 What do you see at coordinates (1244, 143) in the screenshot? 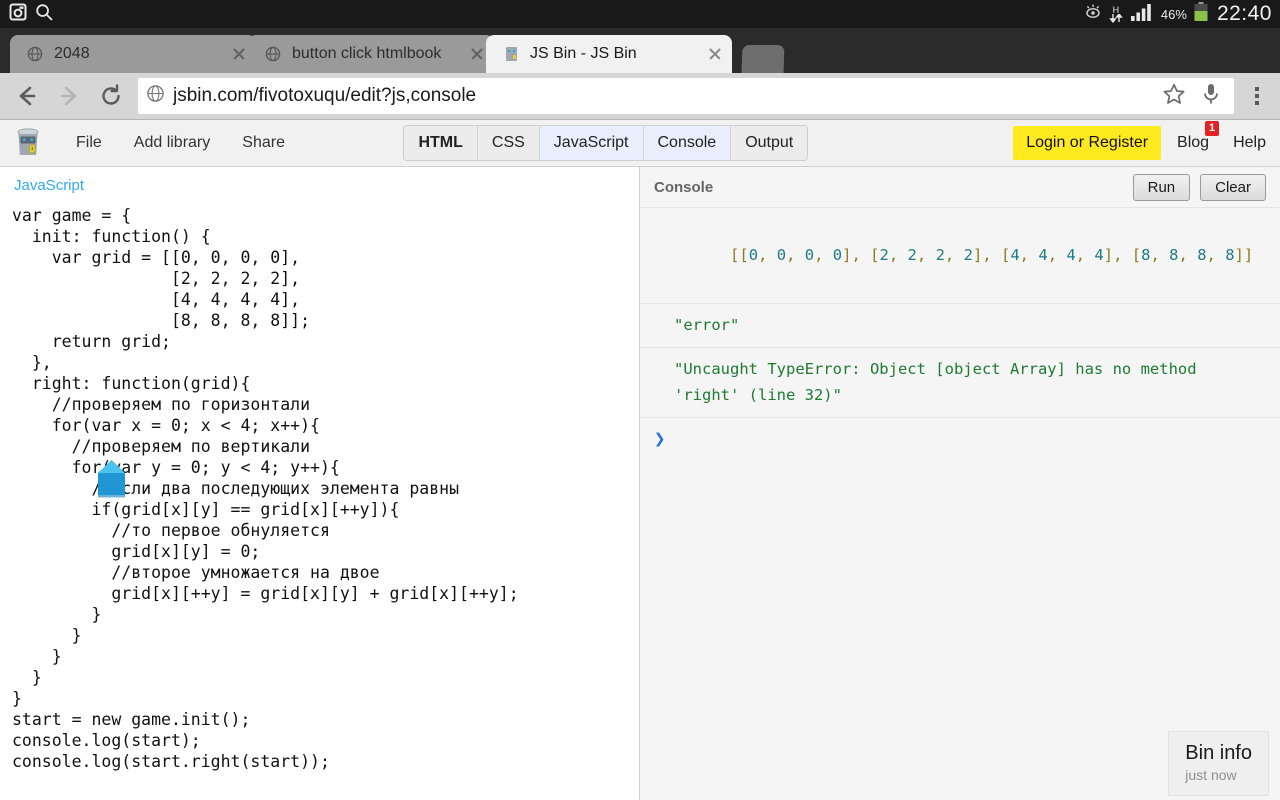
I see `help-link: Help` at bounding box center [1244, 143].